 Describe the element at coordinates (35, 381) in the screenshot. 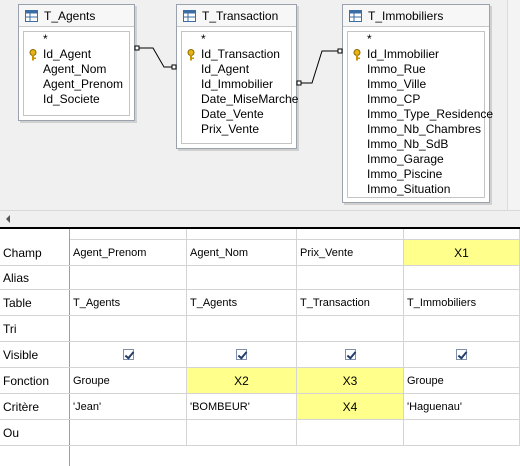

I see `row-label-fonction: Fonction` at that location.